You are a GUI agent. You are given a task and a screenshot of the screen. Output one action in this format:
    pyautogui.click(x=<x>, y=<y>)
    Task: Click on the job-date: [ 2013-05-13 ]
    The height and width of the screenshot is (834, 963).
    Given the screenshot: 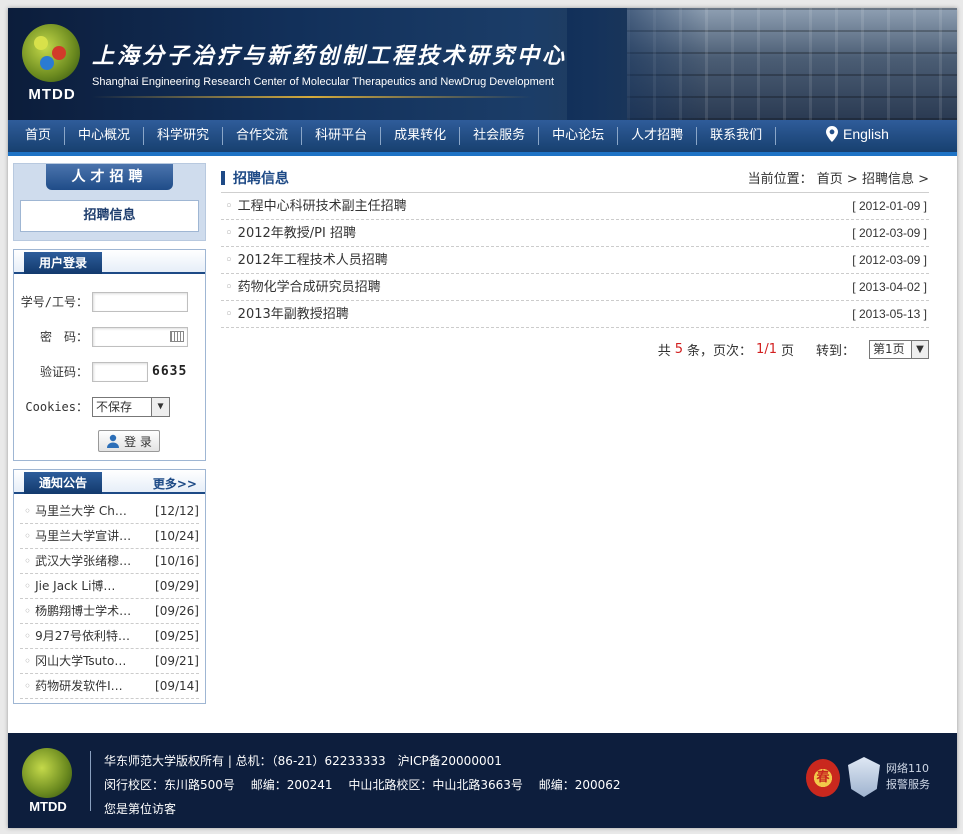 What is the action you would take?
    pyautogui.click(x=889, y=314)
    